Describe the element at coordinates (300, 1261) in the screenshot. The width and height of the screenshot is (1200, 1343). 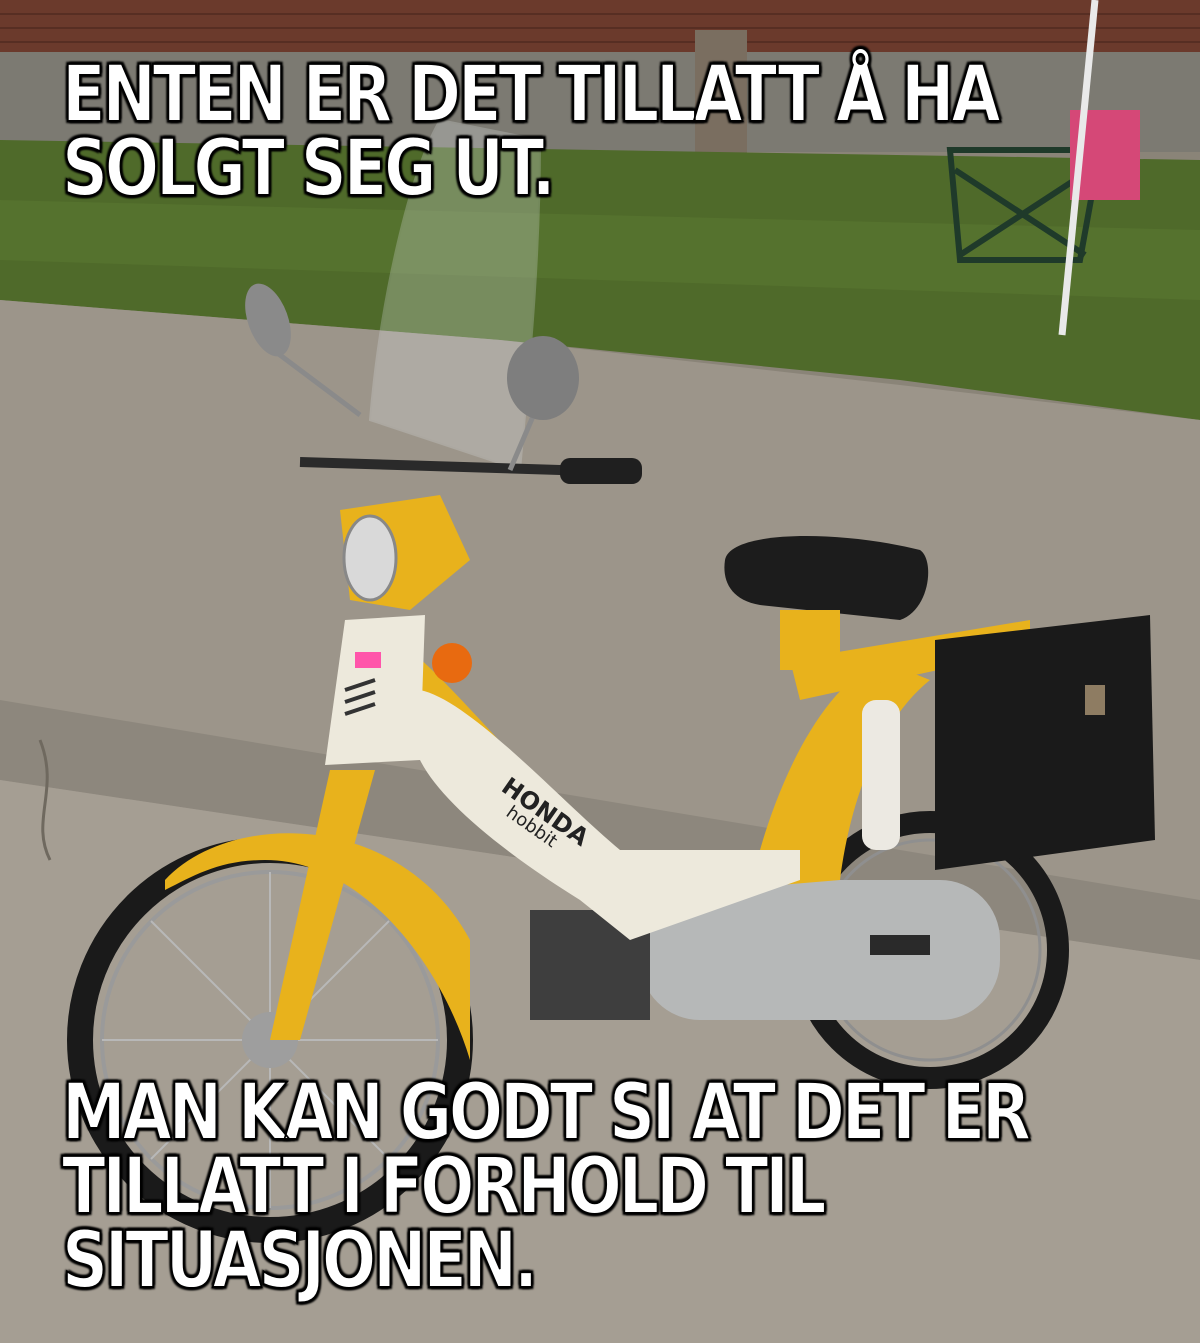
I see `bottom-caption-line: SITUASJONEN.` at that location.